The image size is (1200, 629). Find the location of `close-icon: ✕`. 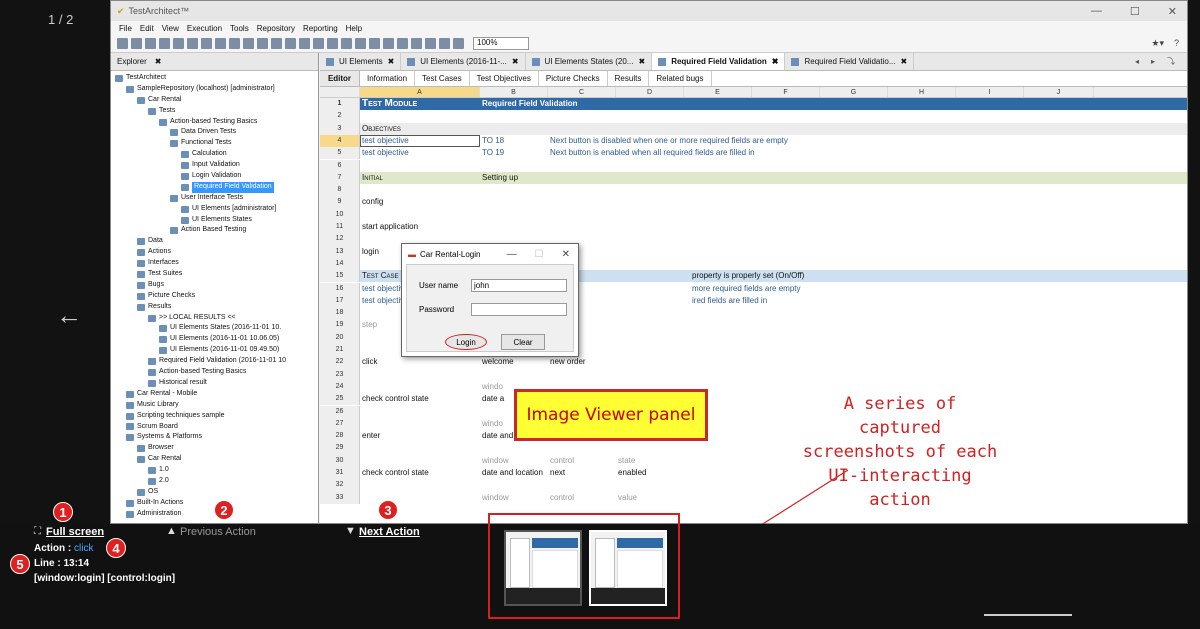

close-icon: ✕ is located at coordinates (566, 254).